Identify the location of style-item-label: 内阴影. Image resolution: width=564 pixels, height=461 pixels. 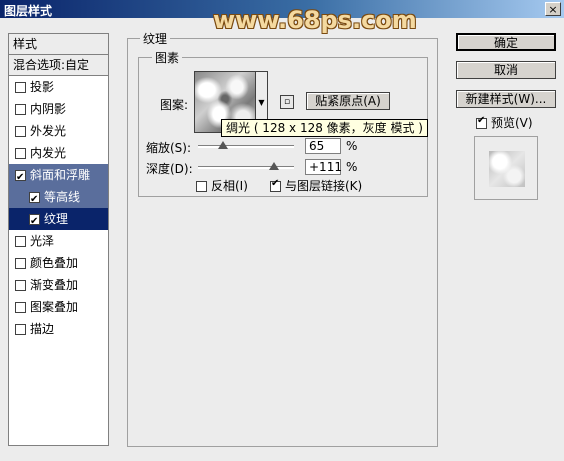
(48, 109).